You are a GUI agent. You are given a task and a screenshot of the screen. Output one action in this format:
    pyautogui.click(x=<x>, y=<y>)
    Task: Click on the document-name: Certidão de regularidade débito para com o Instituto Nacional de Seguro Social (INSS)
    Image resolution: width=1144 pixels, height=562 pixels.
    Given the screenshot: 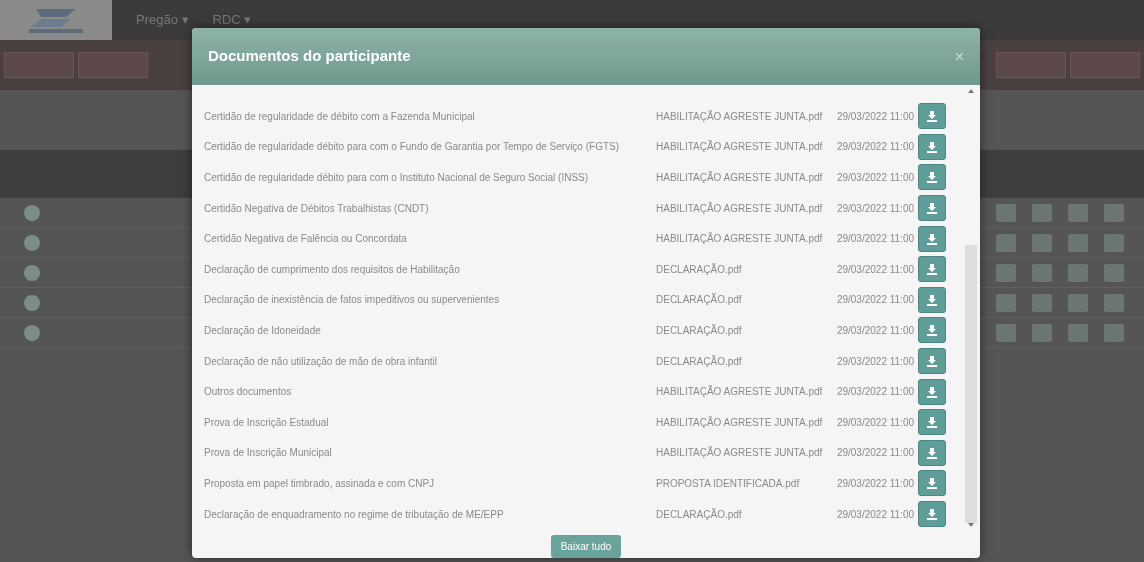 What is the action you would take?
    pyautogui.click(x=397, y=178)
    